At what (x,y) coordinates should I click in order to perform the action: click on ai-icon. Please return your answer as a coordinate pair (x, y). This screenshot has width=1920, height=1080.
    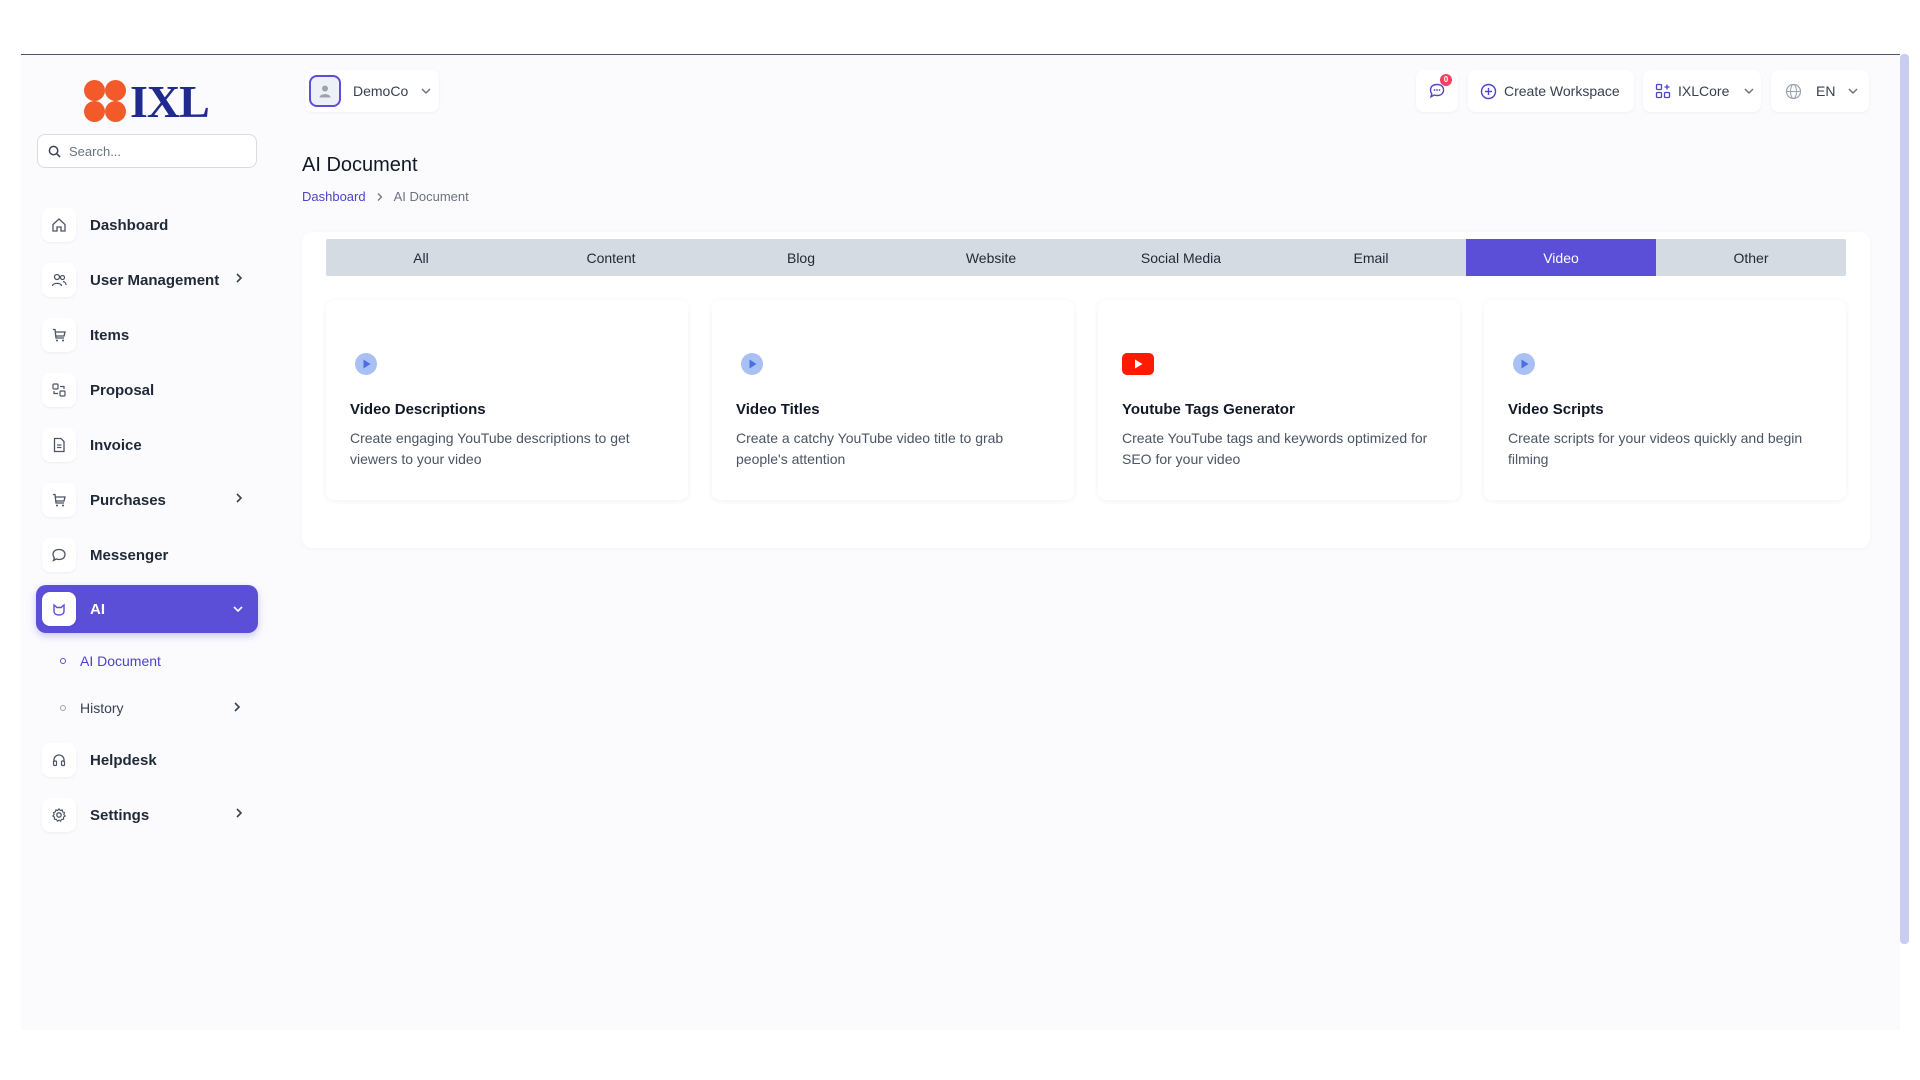
    Looking at the image, I should click on (59, 609).